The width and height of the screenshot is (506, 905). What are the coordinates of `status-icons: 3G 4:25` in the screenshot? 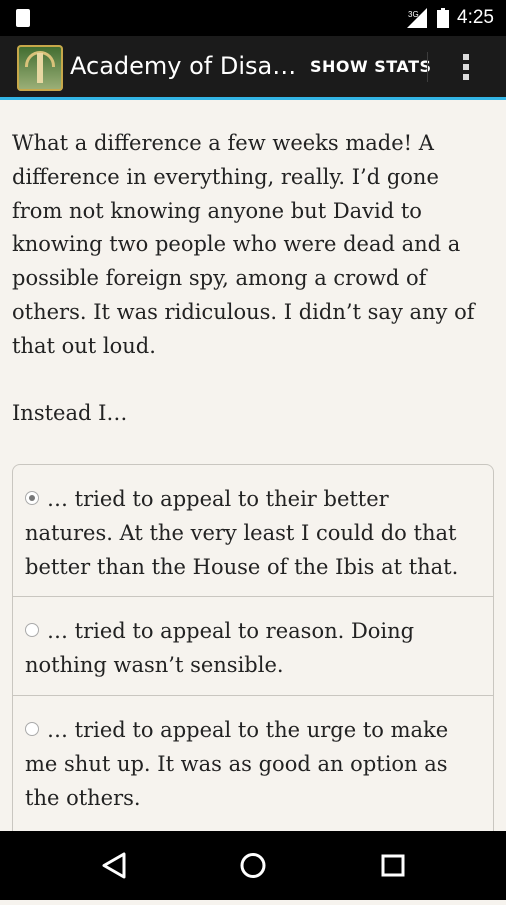 It's located at (450, 18).